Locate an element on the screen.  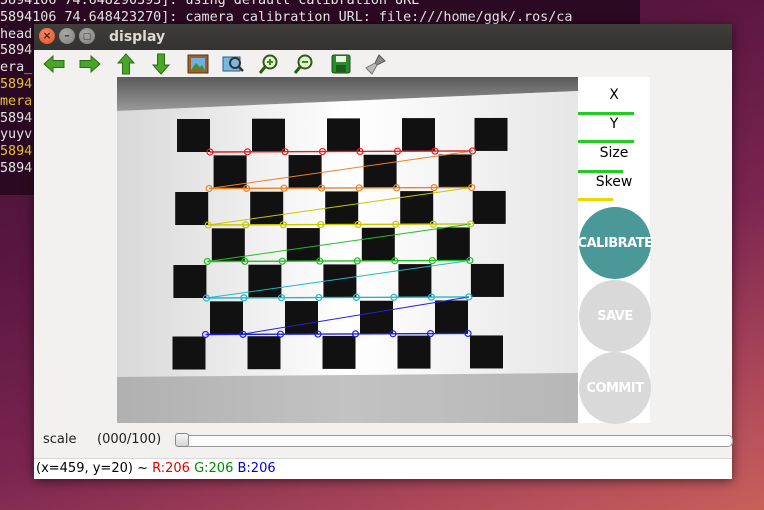
scale-value: (000/100) is located at coordinates (129, 439).